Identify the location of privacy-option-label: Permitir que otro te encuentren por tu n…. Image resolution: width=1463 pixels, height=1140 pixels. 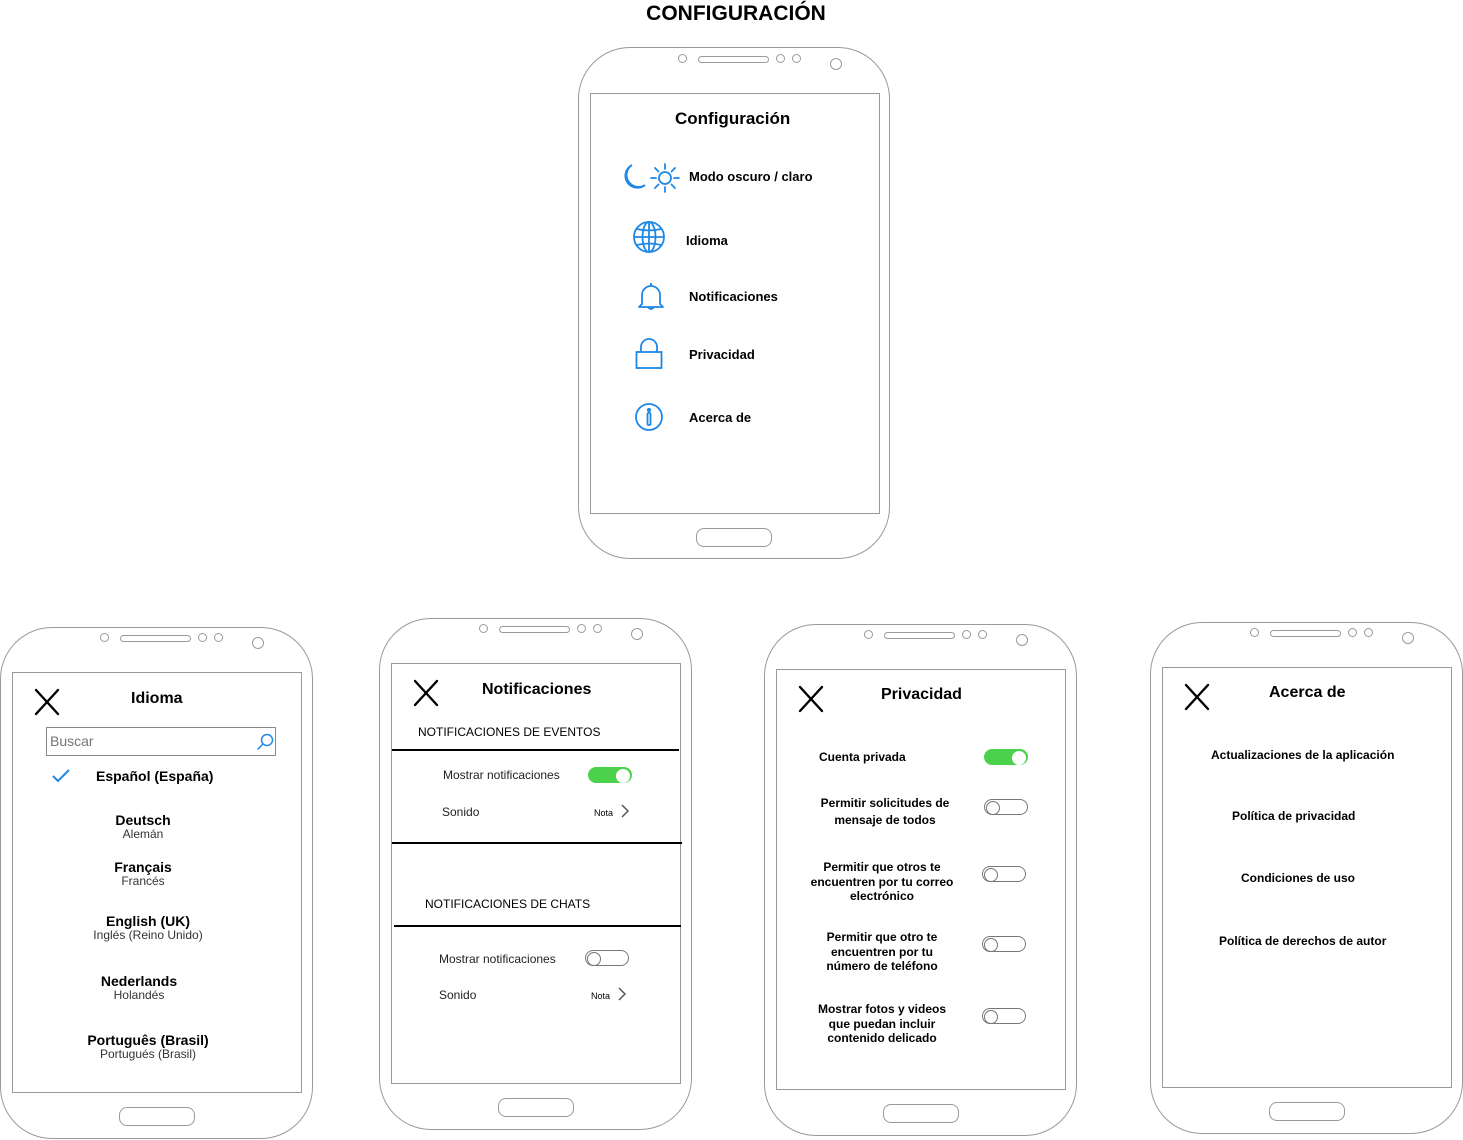
(882, 952).